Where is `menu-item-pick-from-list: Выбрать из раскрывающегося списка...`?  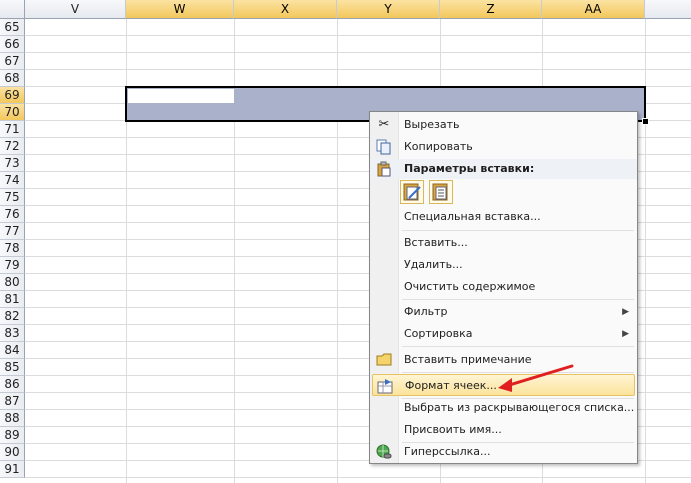
menu-item-pick-from-list: Выбрать из раскрывающегося списка... is located at coordinates (503, 408).